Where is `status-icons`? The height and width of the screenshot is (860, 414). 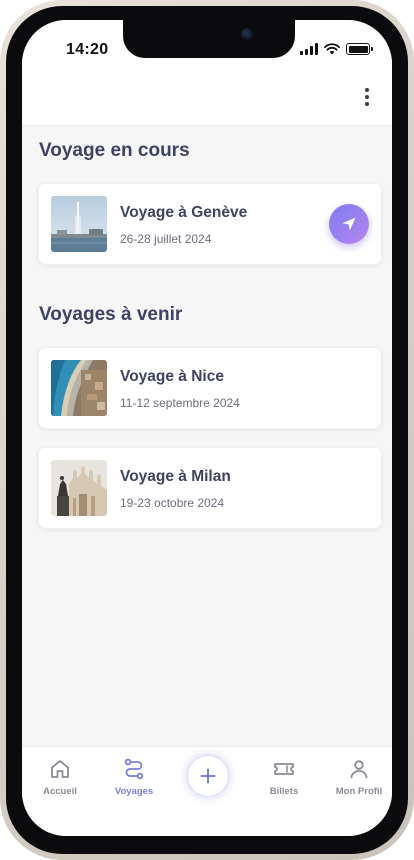 status-icons is located at coordinates (336, 49).